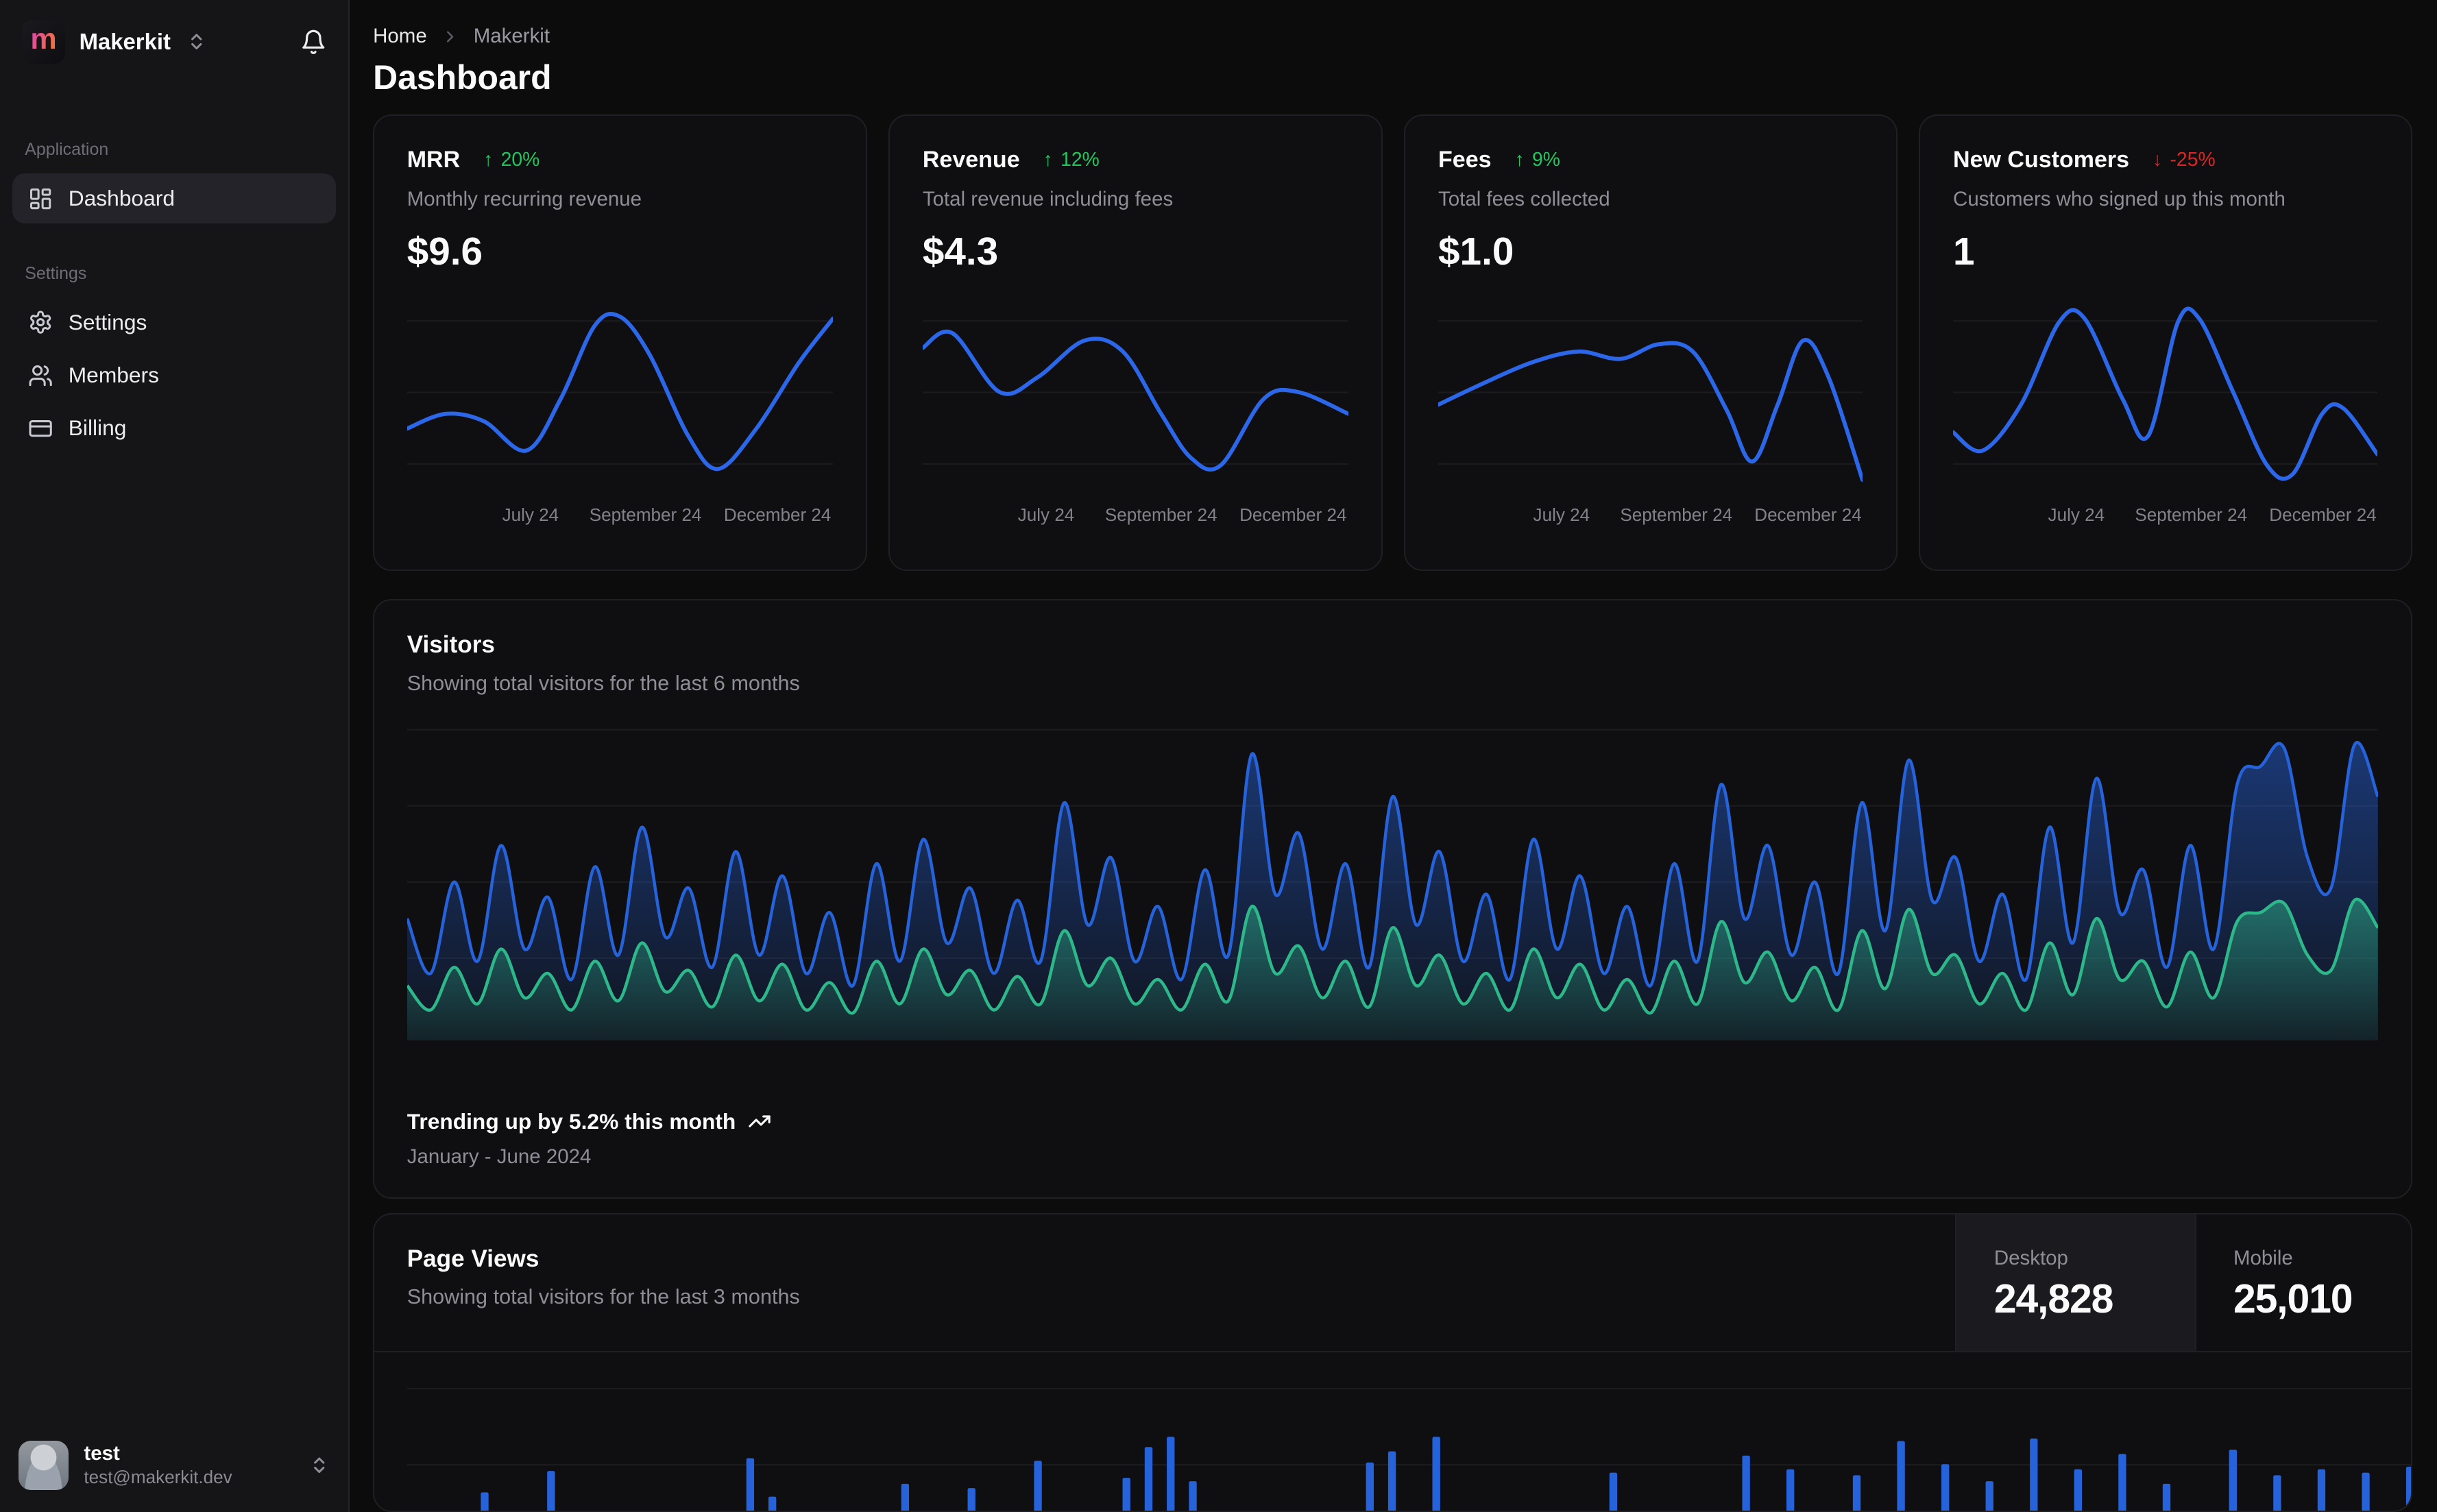 The width and height of the screenshot is (2437, 1512). Describe the element at coordinates (462, 77) in the screenshot. I see `page-title: Dashboard` at that location.